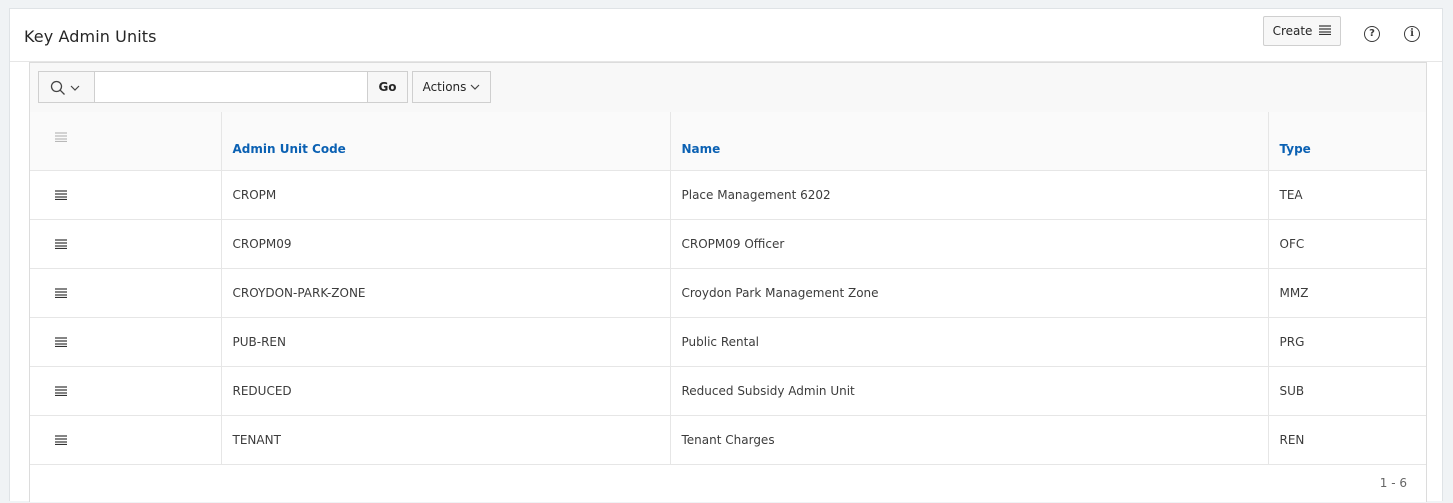 This screenshot has width=1453, height=503. What do you see at coordinates (231, 87) in the screenshot?
I see `search-input` at bounding box center [231, 87].